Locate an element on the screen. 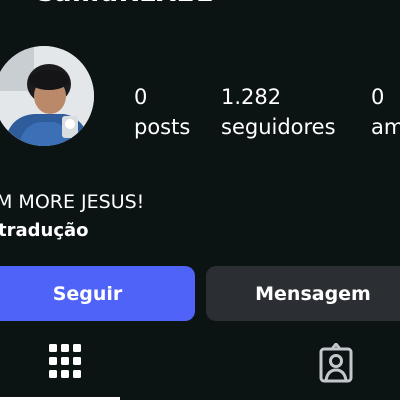  tagged-person-icon is located at coordinates (336, 362).